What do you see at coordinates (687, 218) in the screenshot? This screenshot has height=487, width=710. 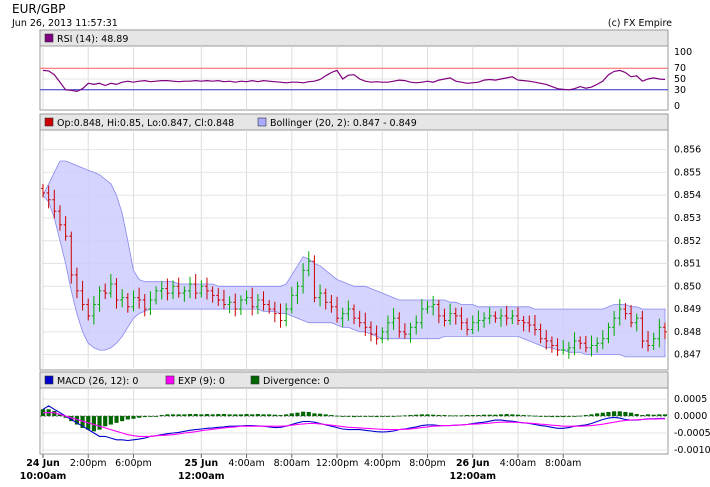 I see `price-tick-label: 0.853` at bounding box center [687, 218].